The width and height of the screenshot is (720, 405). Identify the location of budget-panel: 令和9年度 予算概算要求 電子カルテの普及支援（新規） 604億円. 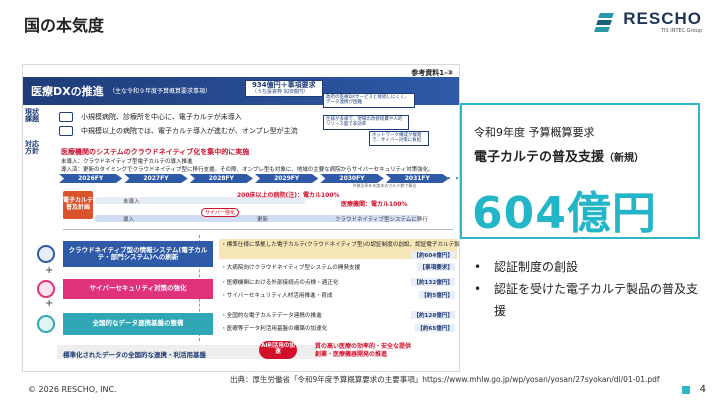
(580, 171).